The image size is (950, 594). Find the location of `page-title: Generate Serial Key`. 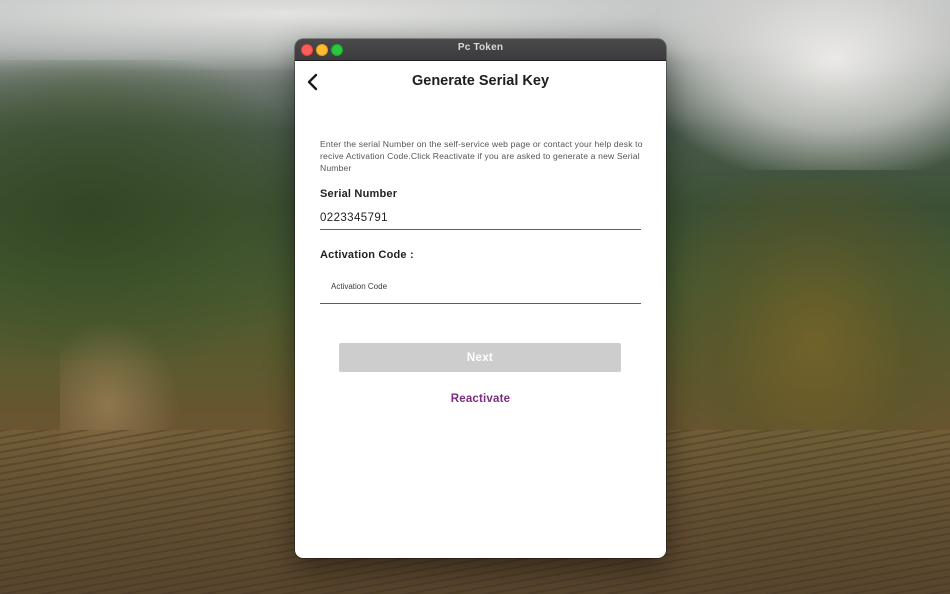

page-title: Generate Serial Key is located at coordinates (480, 81).